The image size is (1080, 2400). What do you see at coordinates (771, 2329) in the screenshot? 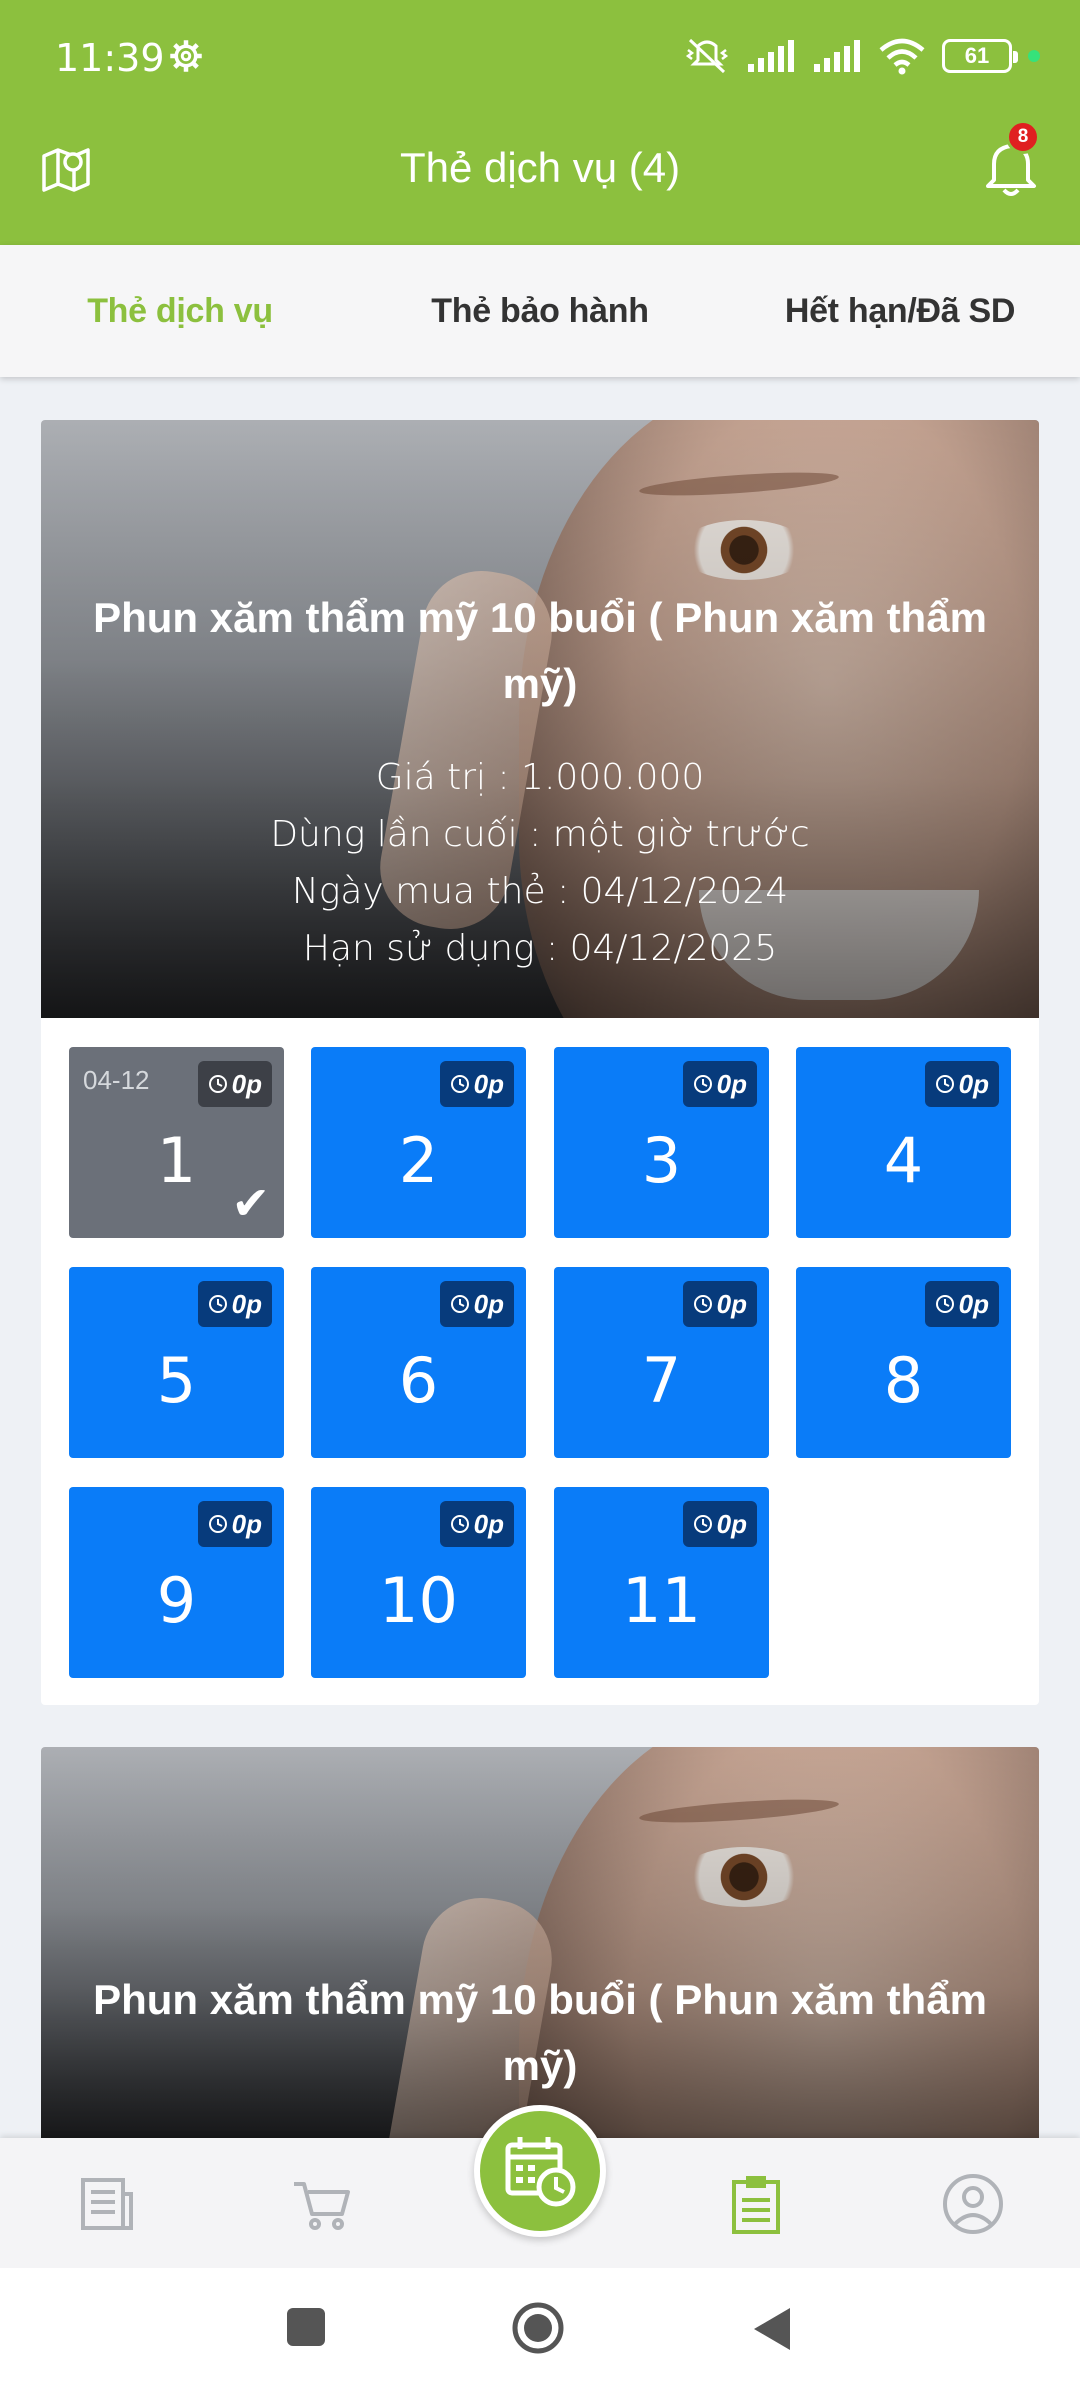
I see `back-button` at bounding box center [771, 2329].